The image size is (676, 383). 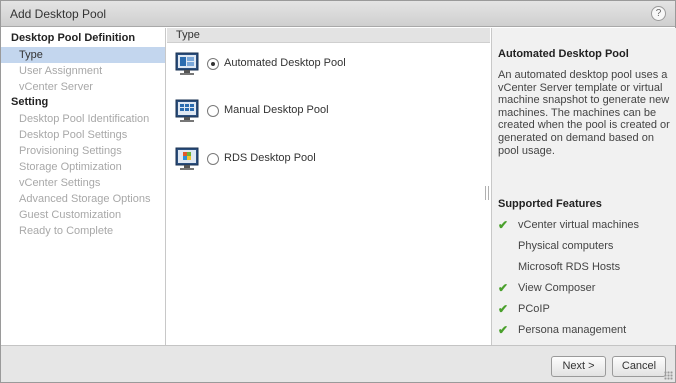 What do you see at coordinates (325, 159) in the screenshot?
I see `option-rds-desktop-pool: RDS Desktop Pool` at bounding box center [325, 159].